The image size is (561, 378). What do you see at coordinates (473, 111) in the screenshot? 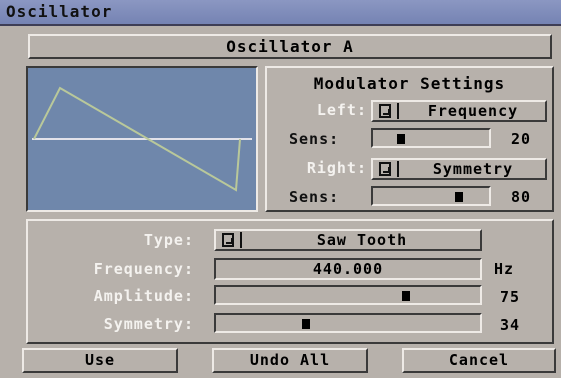
I see `left-modulator-value: Frequency` at bounding box center [473, 111].